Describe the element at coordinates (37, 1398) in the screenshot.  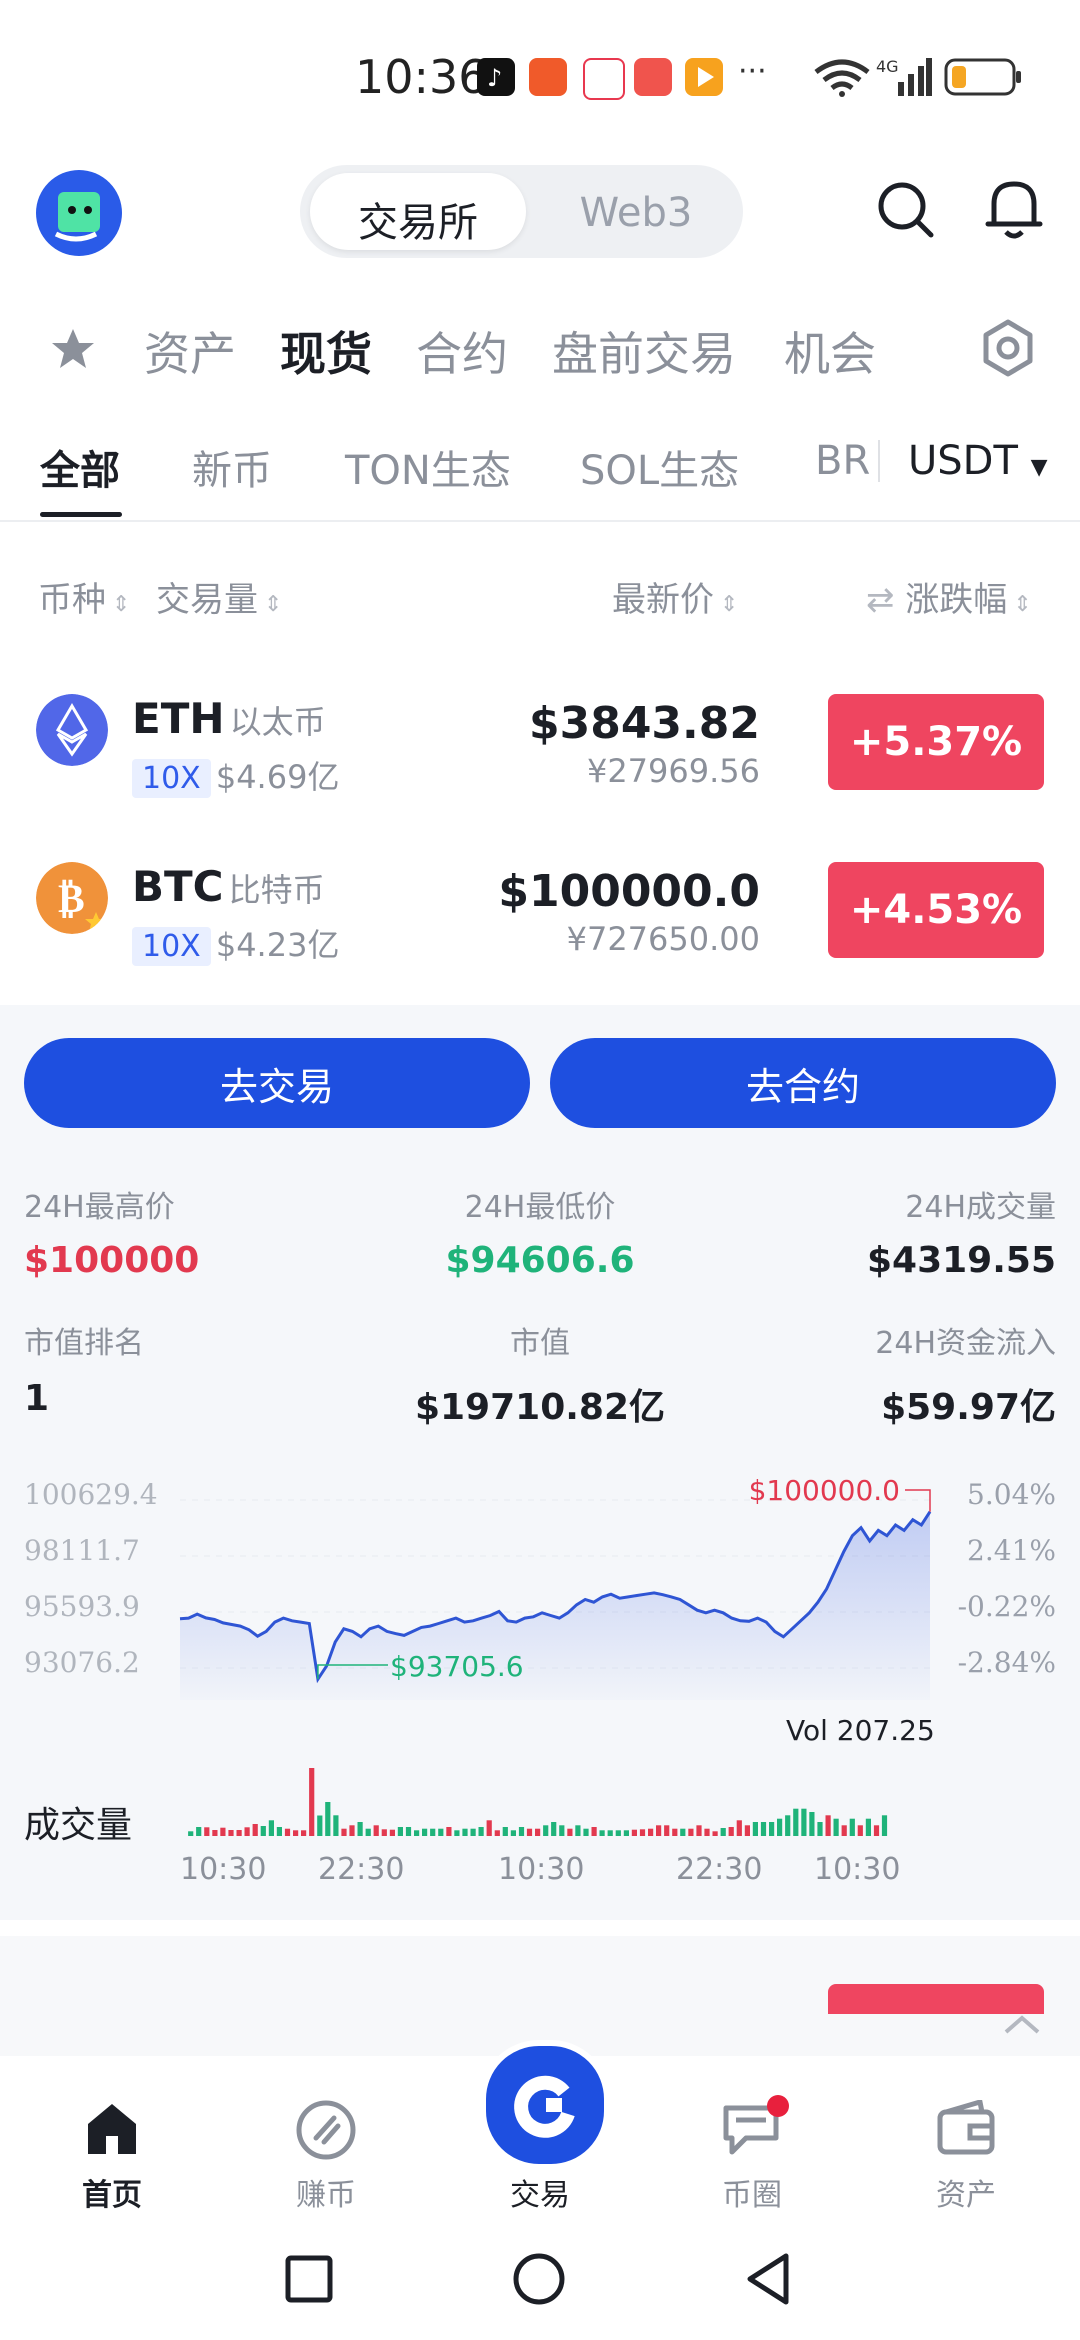
I see `stat-value-rank: 1` at that location.